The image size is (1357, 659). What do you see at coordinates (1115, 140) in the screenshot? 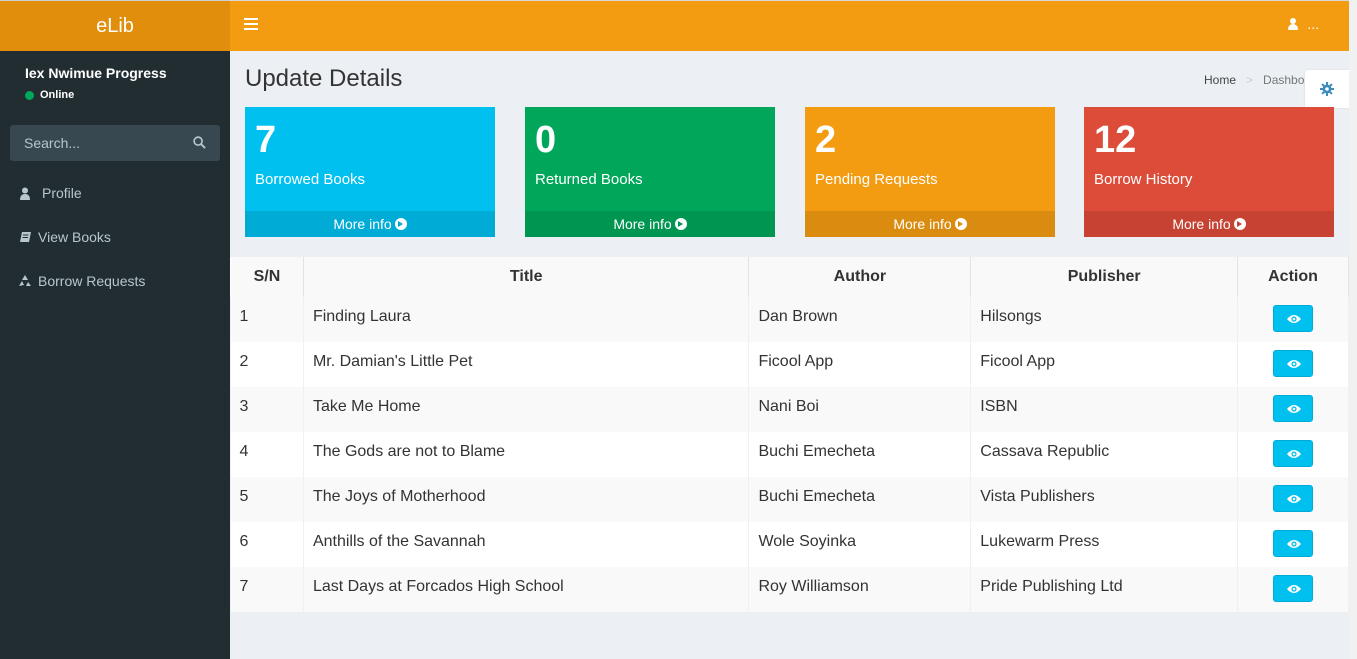
I see `stat-value: 12` at bounding box center [1115, 140].